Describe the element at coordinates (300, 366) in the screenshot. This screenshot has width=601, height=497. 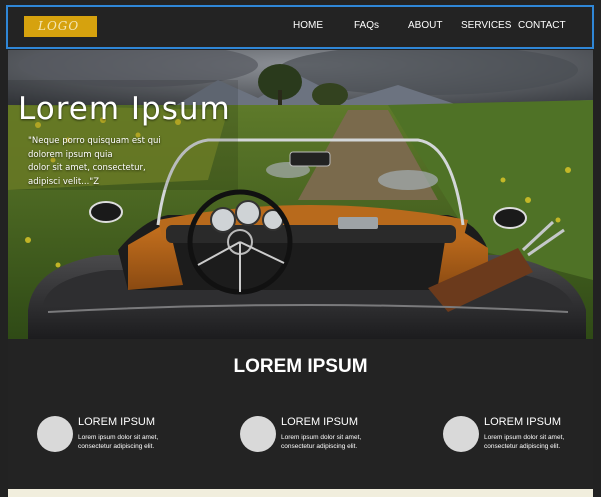
I see `section-title: LOREM IPSUM` at that location.